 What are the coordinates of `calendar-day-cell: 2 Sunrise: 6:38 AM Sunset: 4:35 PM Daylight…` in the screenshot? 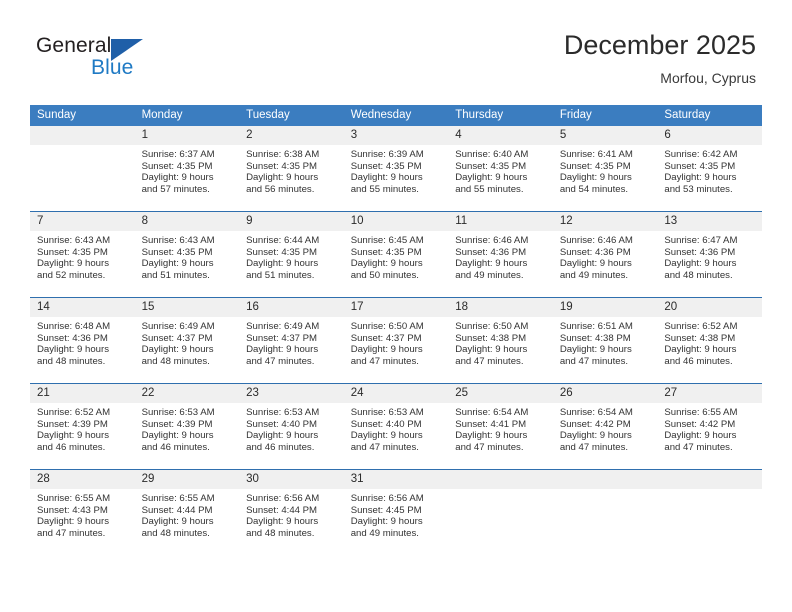 It's located at (291, 169).